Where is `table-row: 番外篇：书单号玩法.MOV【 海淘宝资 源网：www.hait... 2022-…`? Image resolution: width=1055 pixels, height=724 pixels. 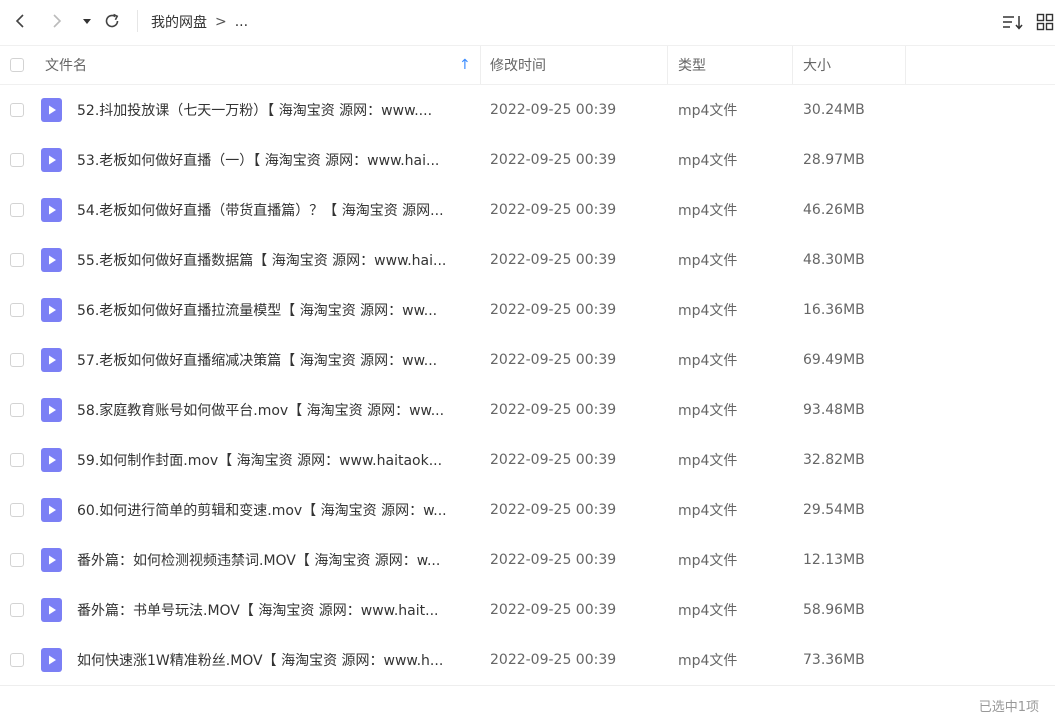
table-row: 番外篇：书单号玩法.MOV【 海淘宝资 源网：www.hait... 2022-… is located at coordinates (527, 610).